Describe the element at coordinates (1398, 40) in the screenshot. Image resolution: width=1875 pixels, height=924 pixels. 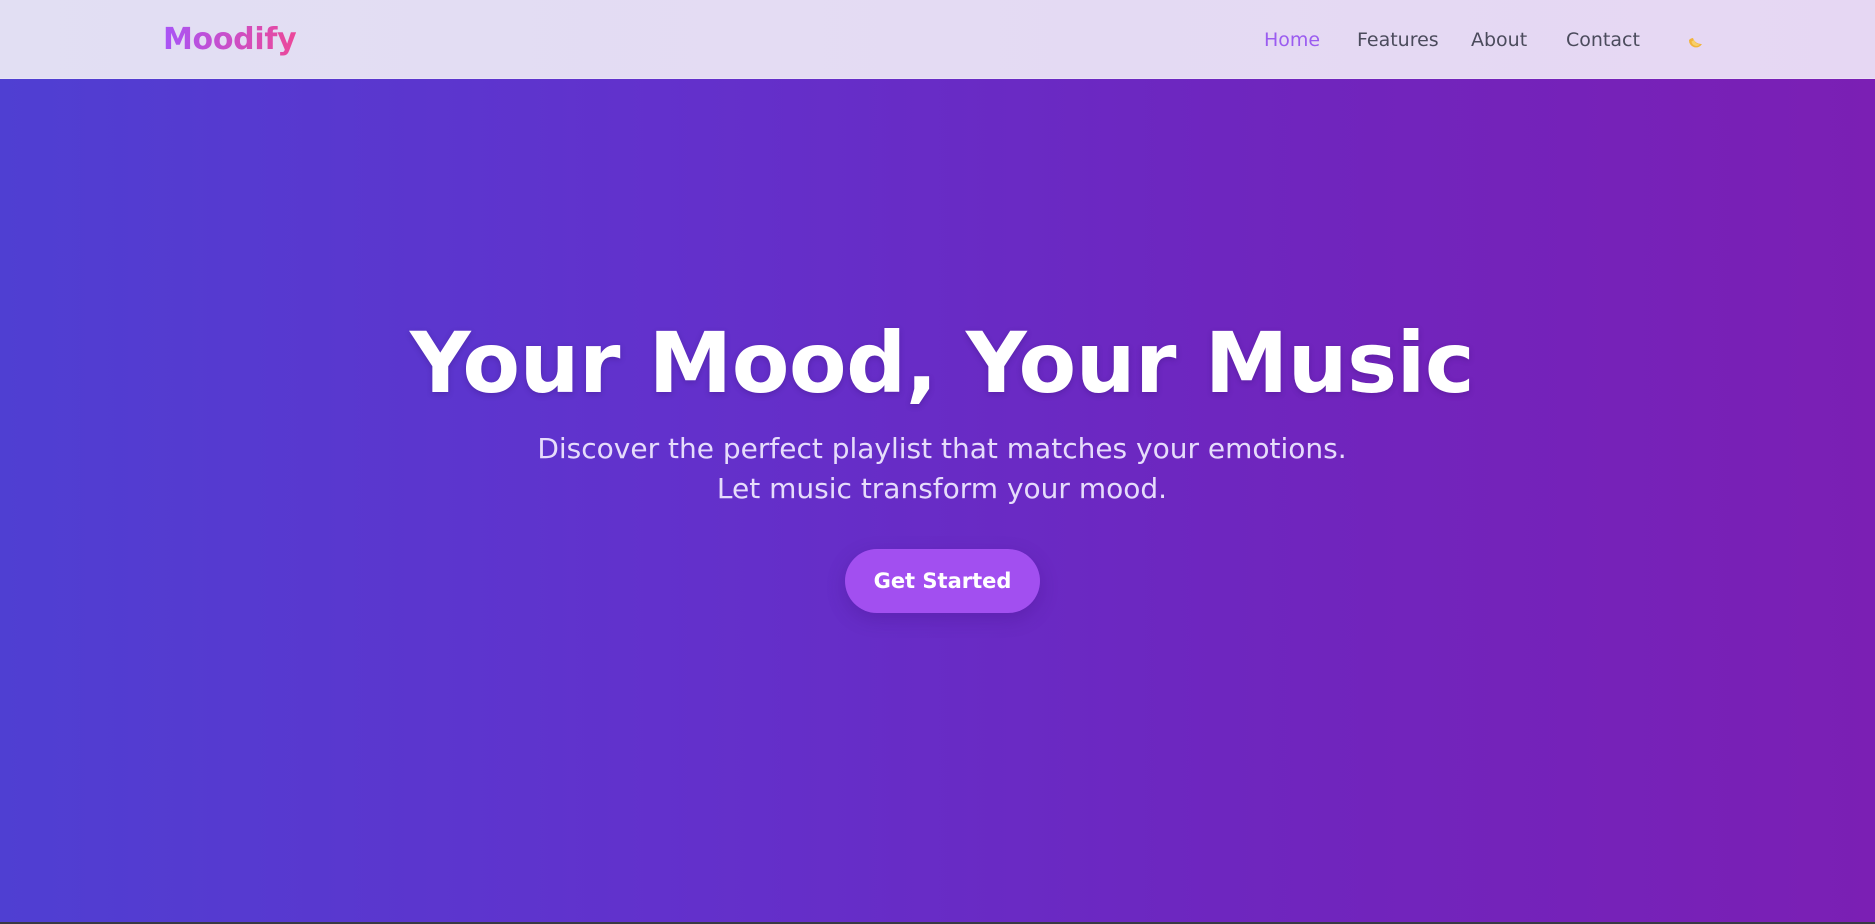
I see `nav-link-features: Features` at that location.